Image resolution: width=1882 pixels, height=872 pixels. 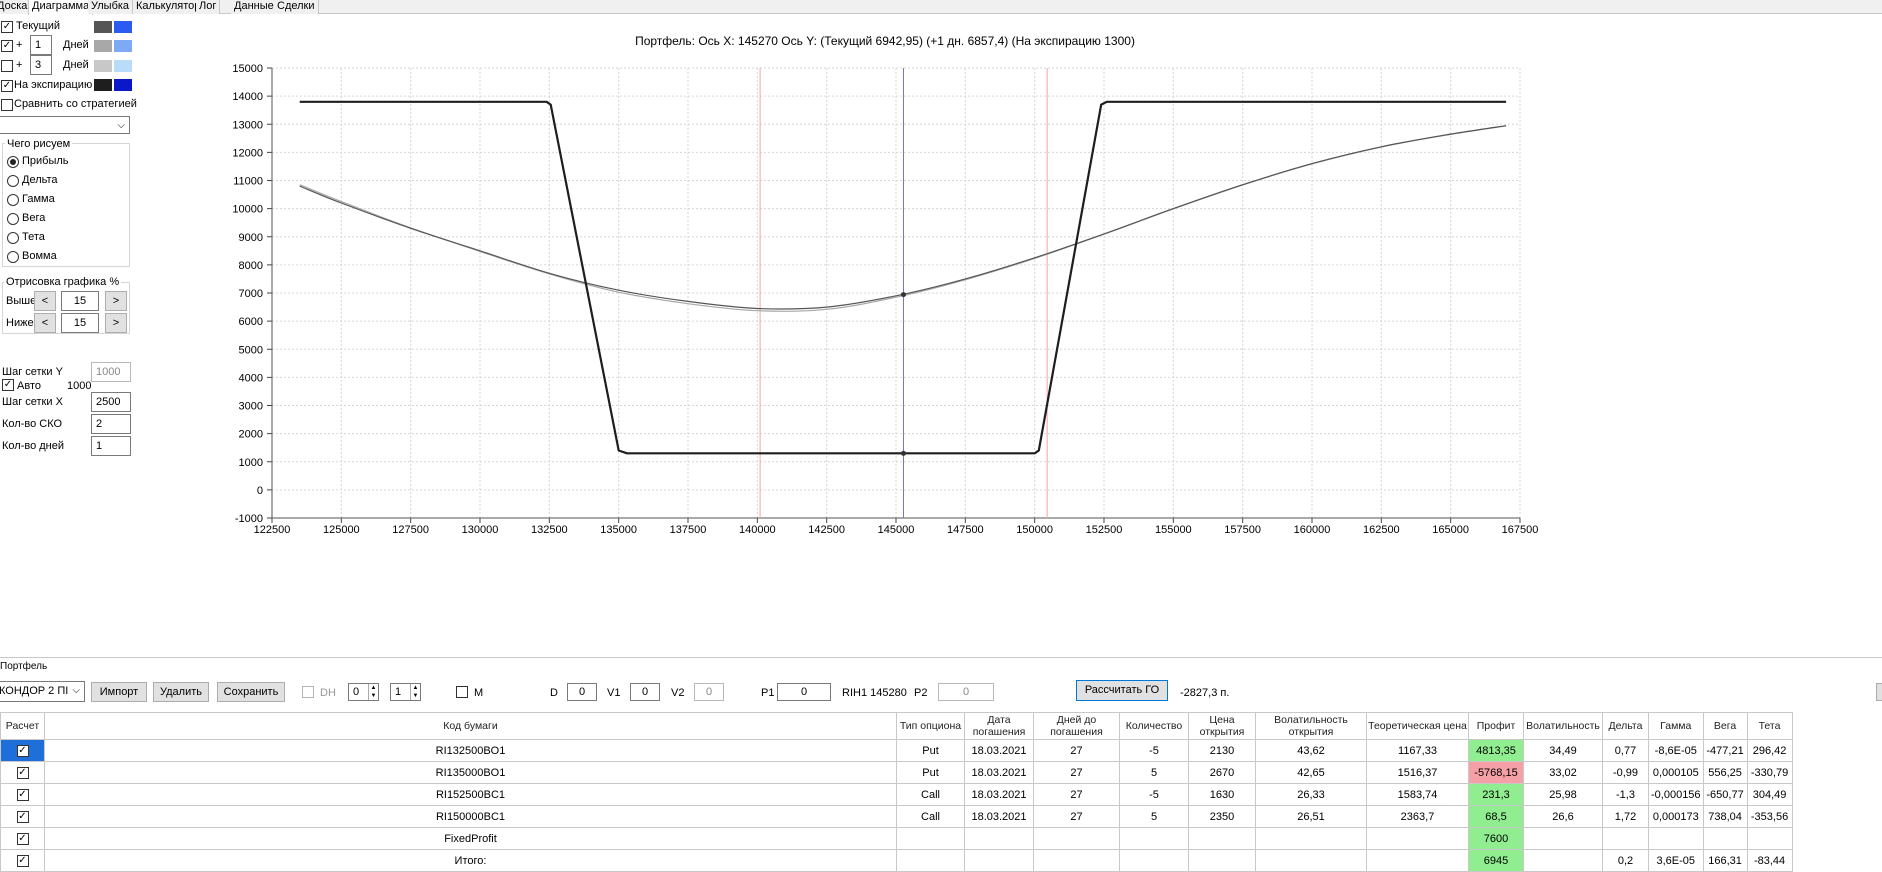 I want to click on tab-data: Данные, so click(x=254, y=7).